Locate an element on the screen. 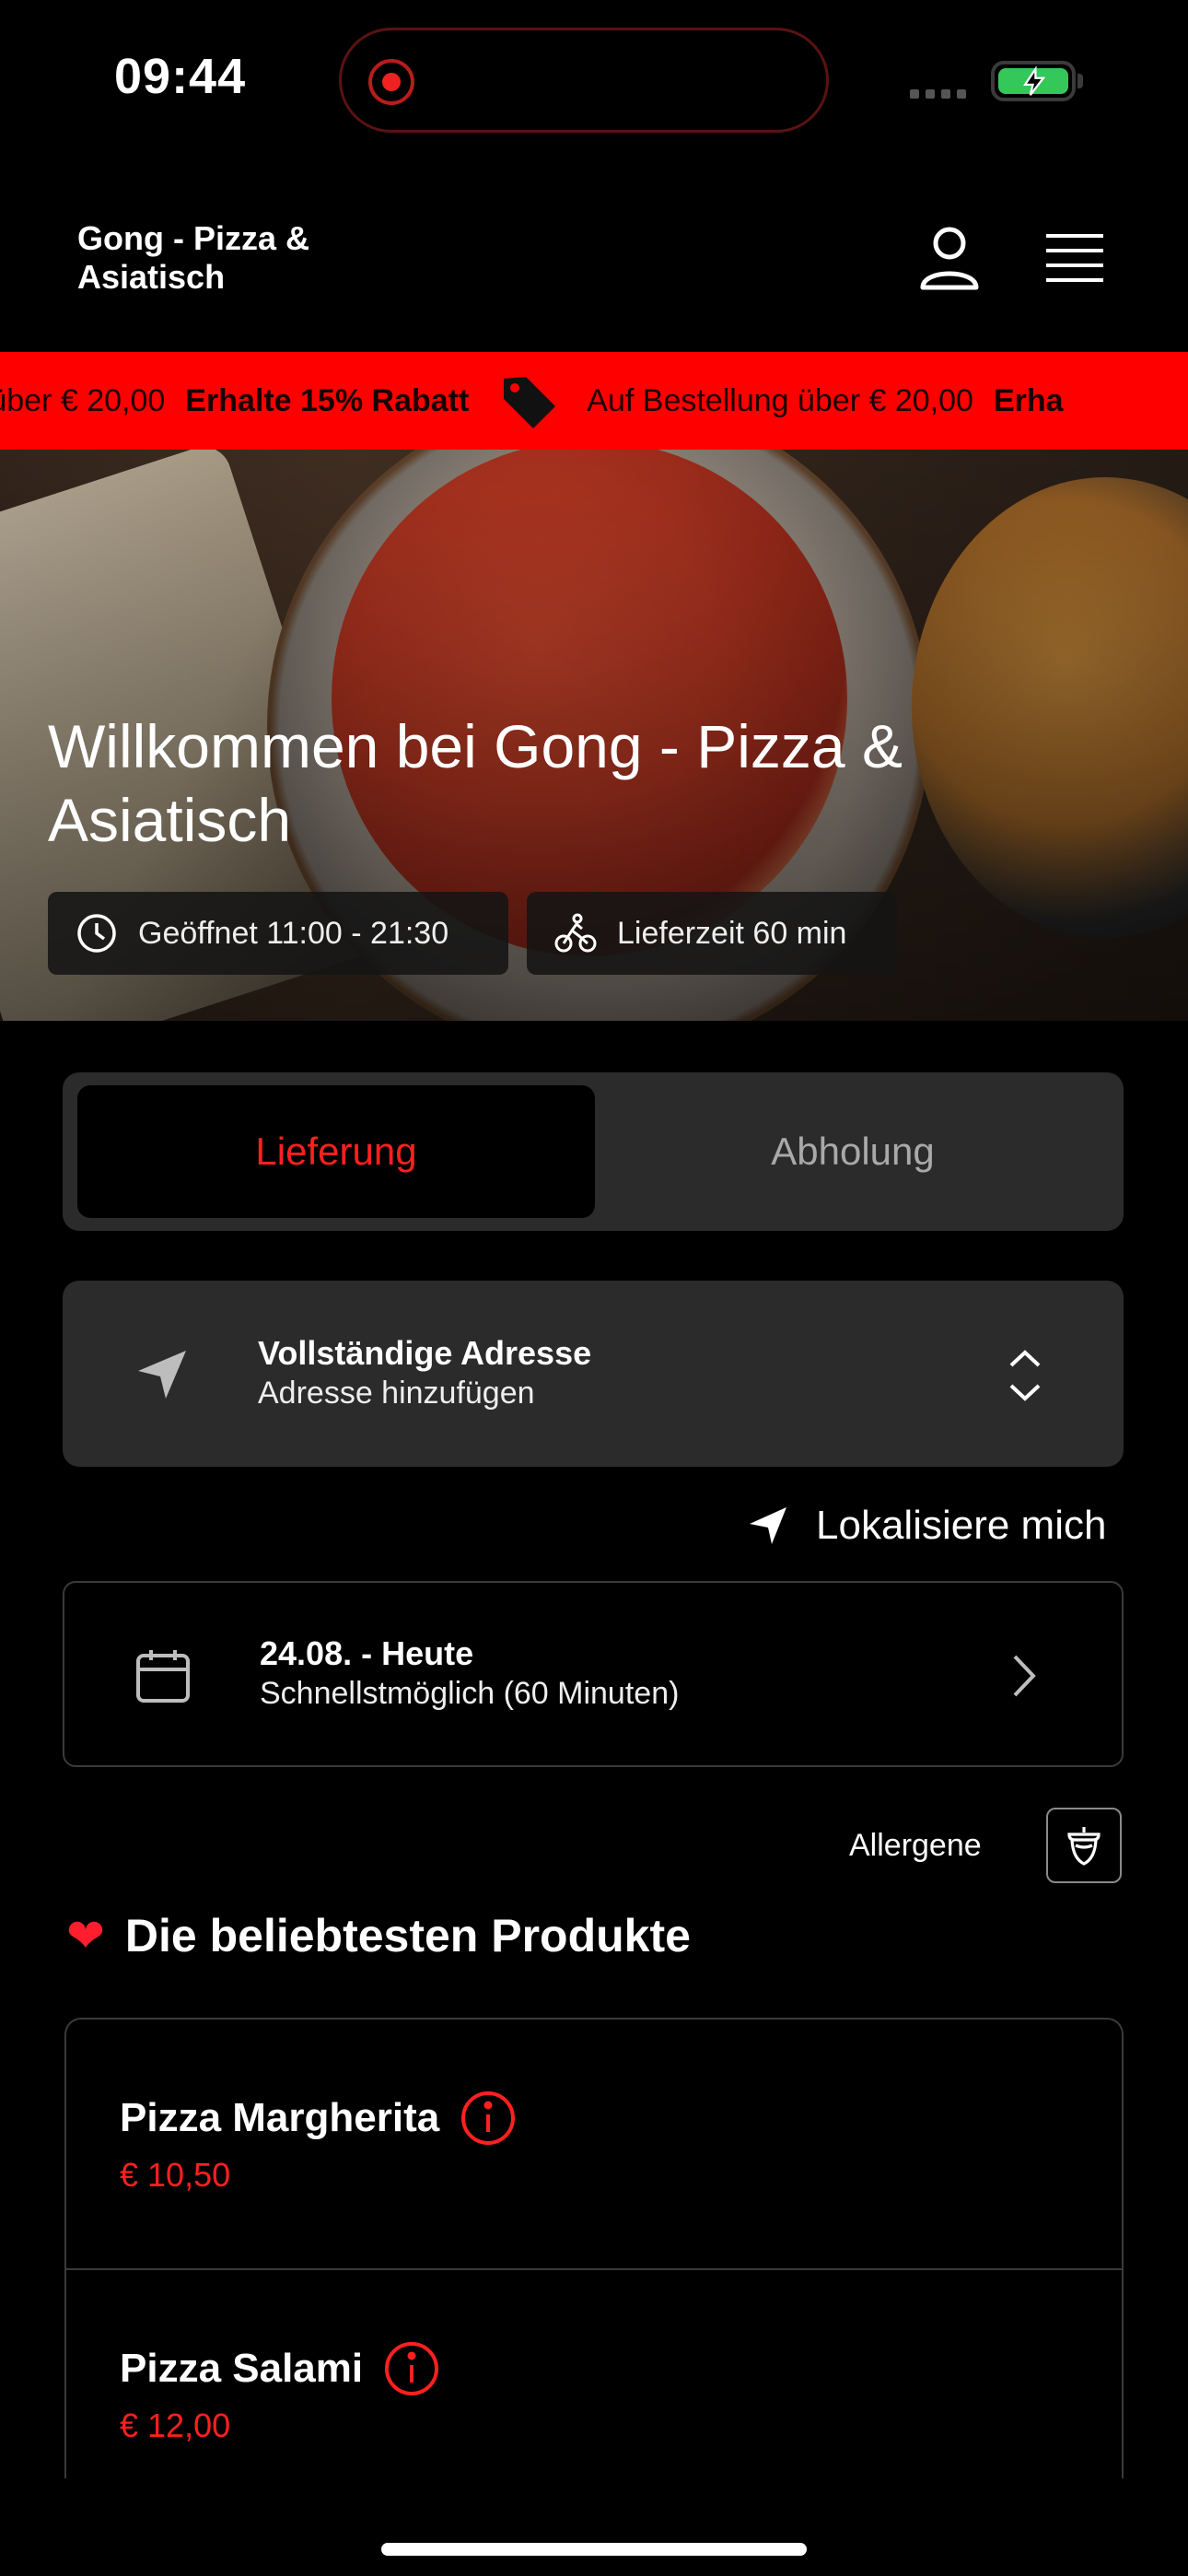 This screenshot has width=1188, height=2576. promo-highlight: Erha is located at coordinates (1028, 400).